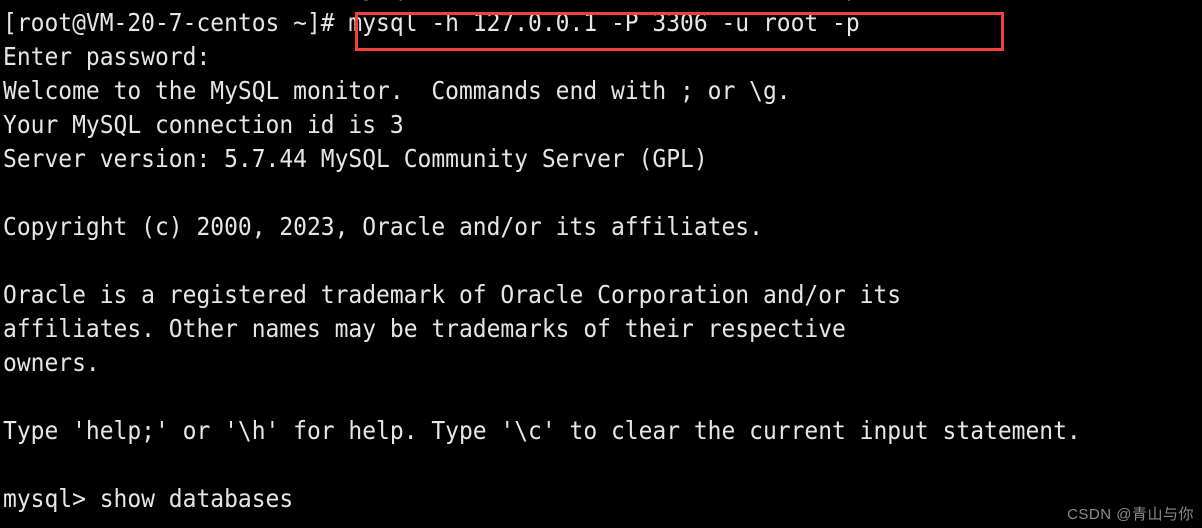 Image resolution: width=1202 pixels, height=528 pixels. Describe the element at coordinates (107, 56) in the screenshot. I see `terminal-line-enter-password: Enter password:` at that location.